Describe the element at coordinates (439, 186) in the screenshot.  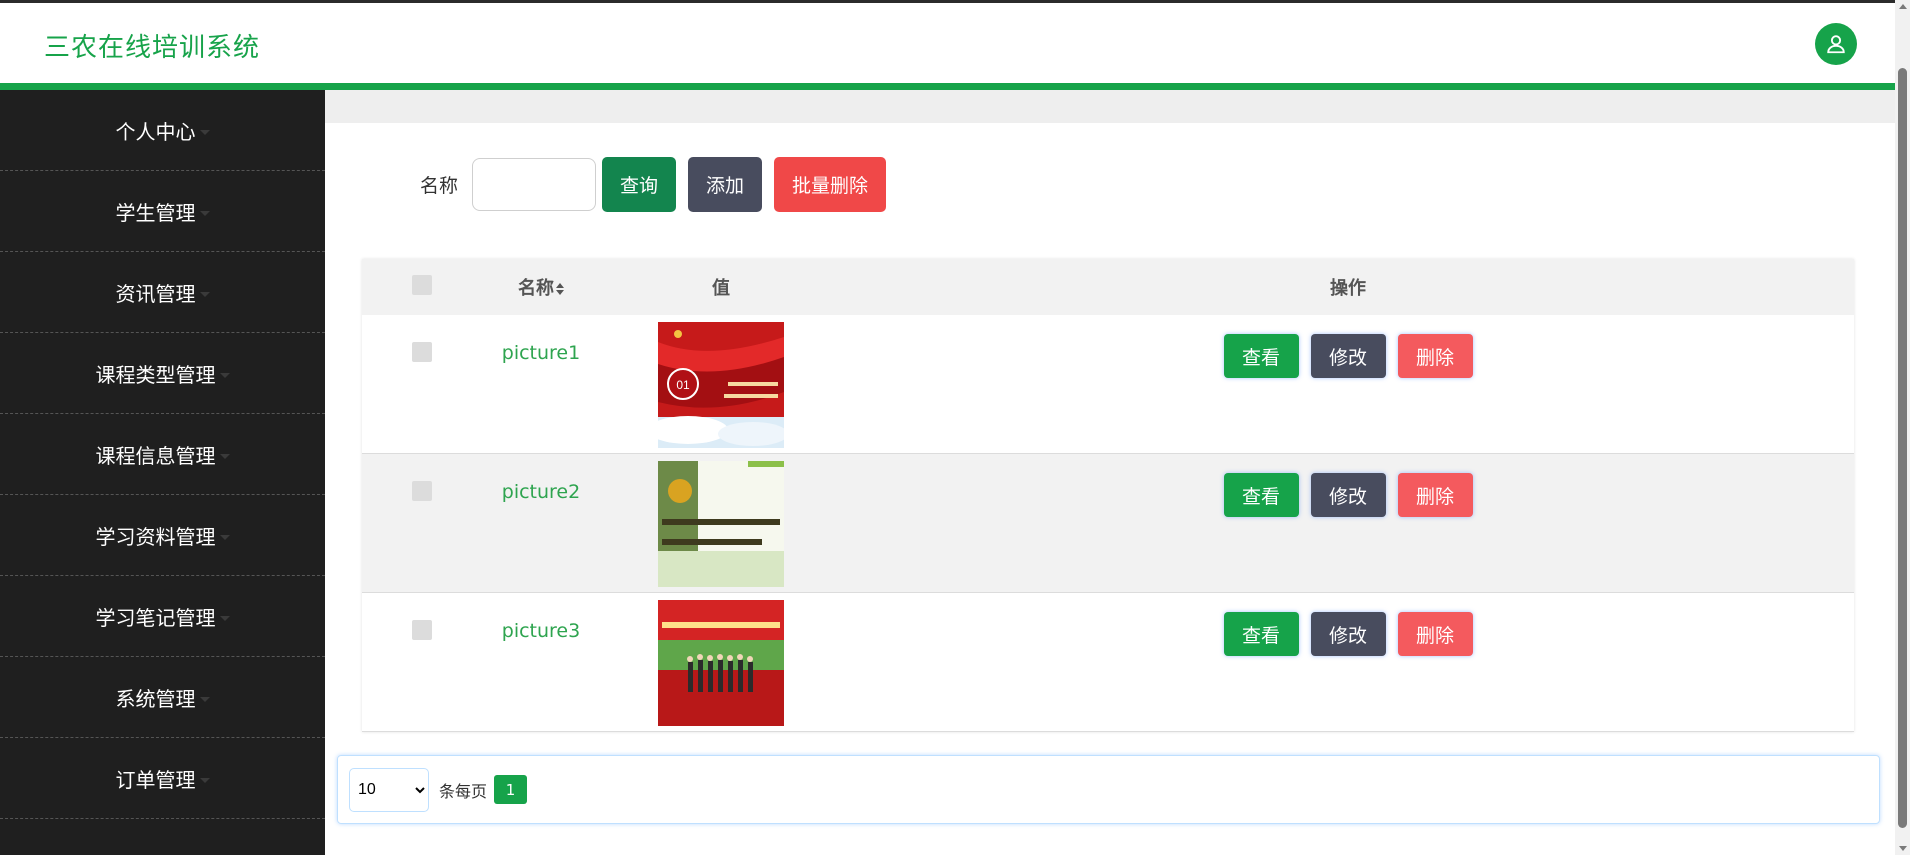
I see `search-label: 名称` at that location.